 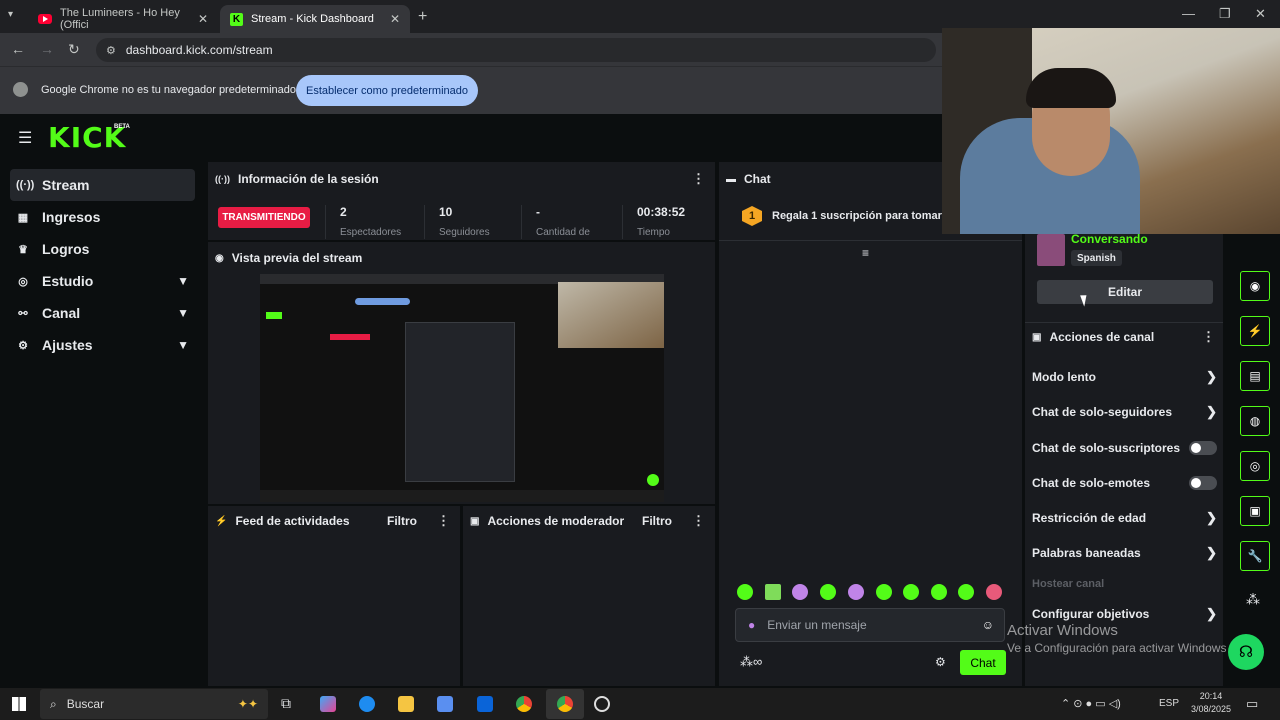 I want to click on sidebar-item-estudio: ◎ Estudio ▼, so click(x=102, y=281).